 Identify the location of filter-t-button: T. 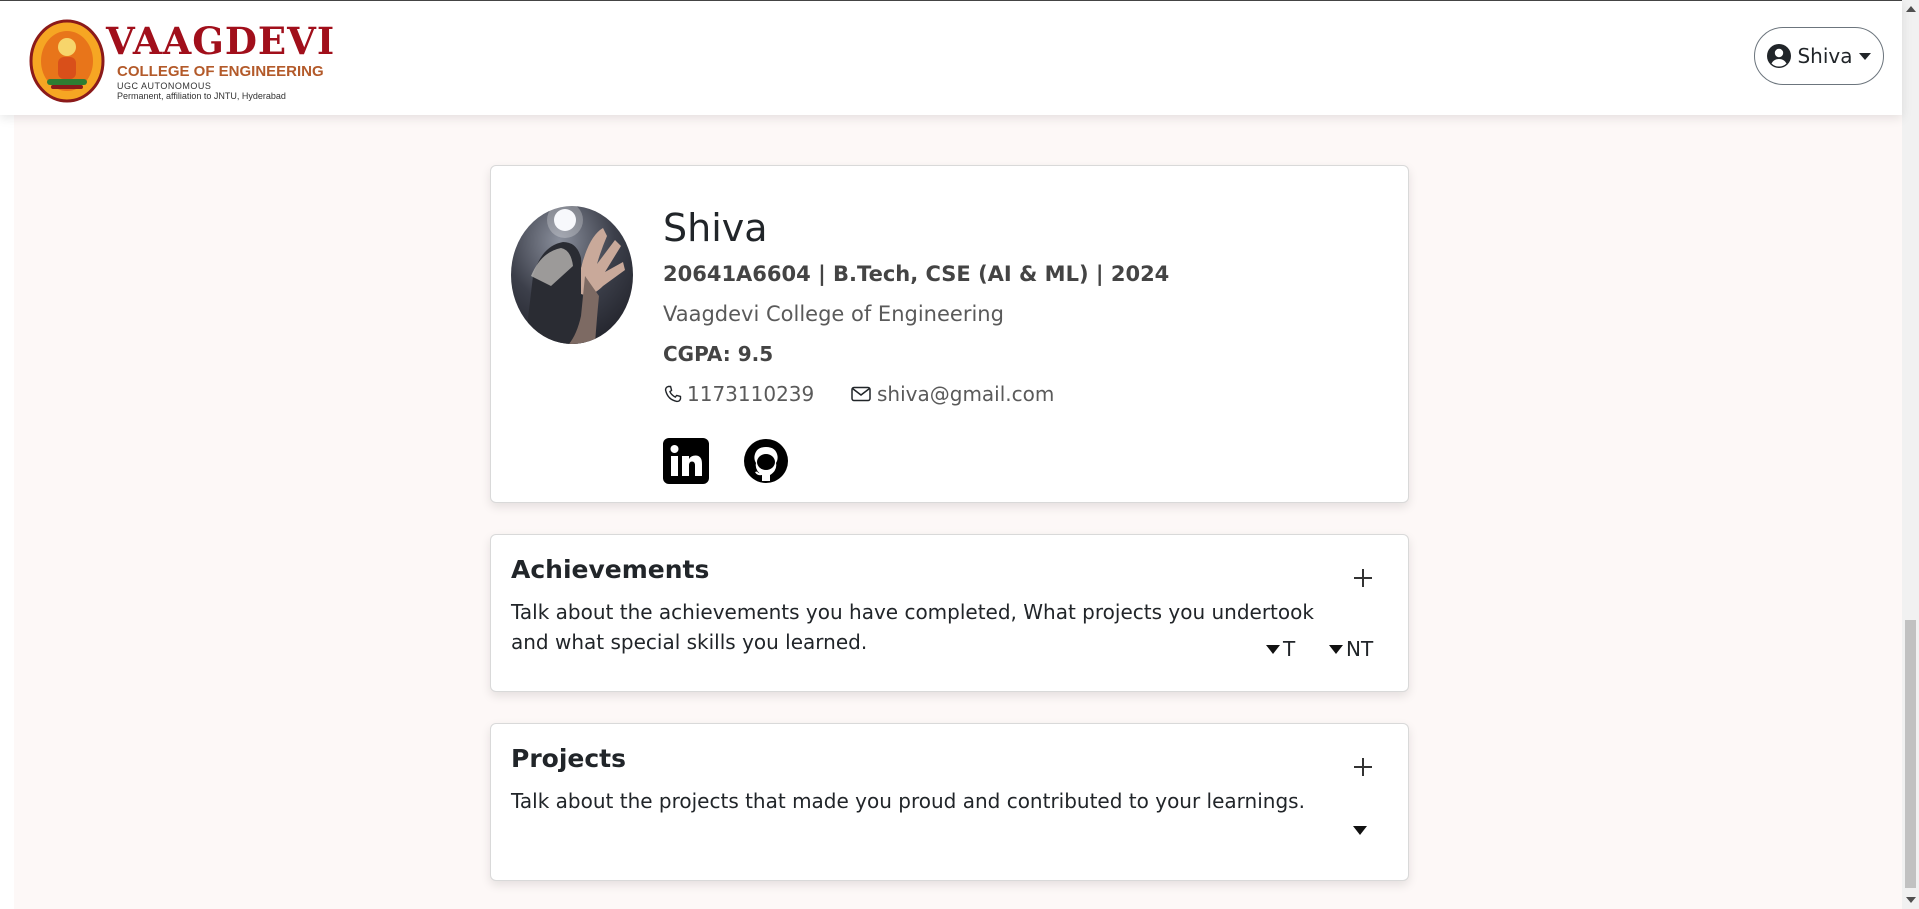
(1280, 649).